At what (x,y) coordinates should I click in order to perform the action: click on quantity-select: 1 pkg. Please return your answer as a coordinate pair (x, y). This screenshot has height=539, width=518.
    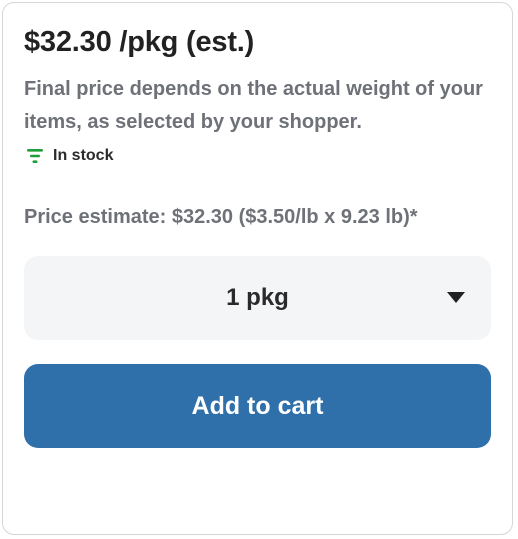
    Looking at the image, I should click on (257, 298).